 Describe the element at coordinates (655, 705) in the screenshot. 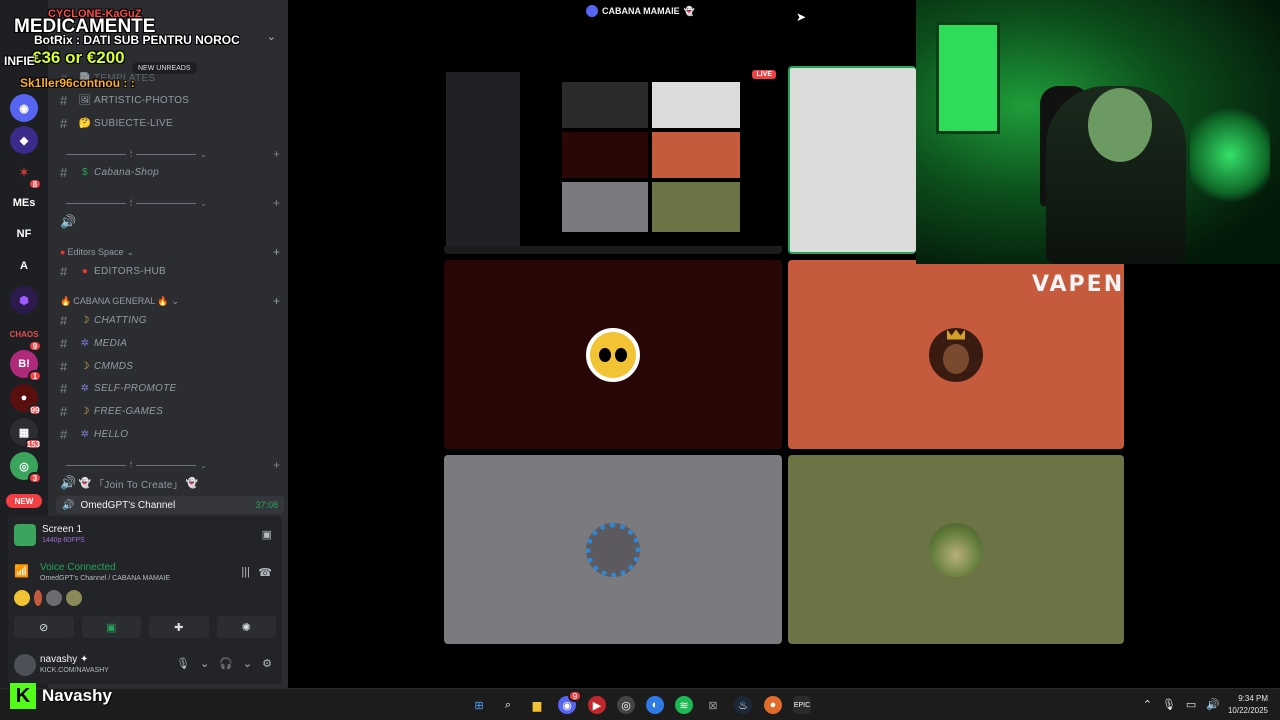

I see `browser-icon: ◐` at that location.